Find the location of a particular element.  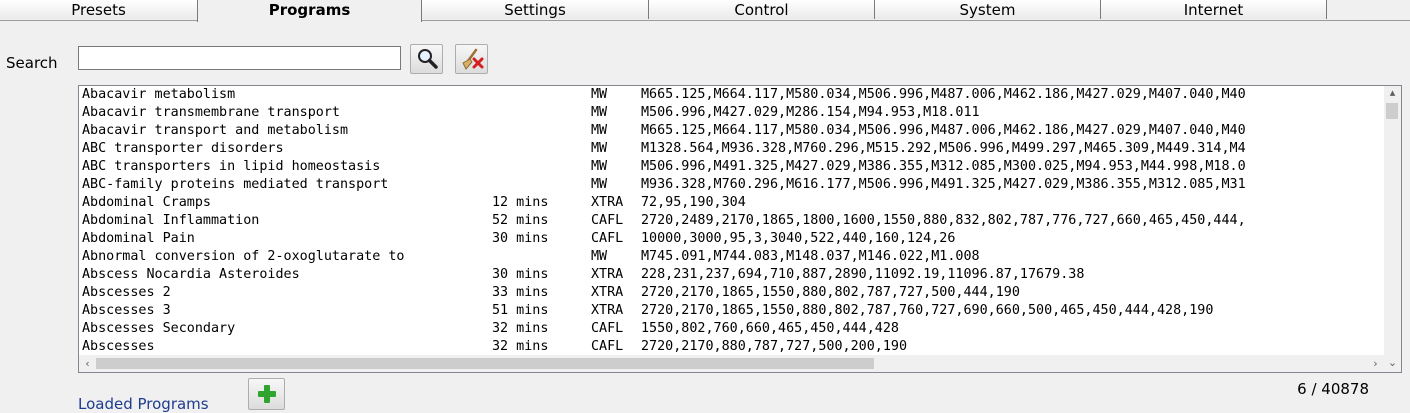

program-name: Abdominal Cramps is located at coordinates (146, 202).